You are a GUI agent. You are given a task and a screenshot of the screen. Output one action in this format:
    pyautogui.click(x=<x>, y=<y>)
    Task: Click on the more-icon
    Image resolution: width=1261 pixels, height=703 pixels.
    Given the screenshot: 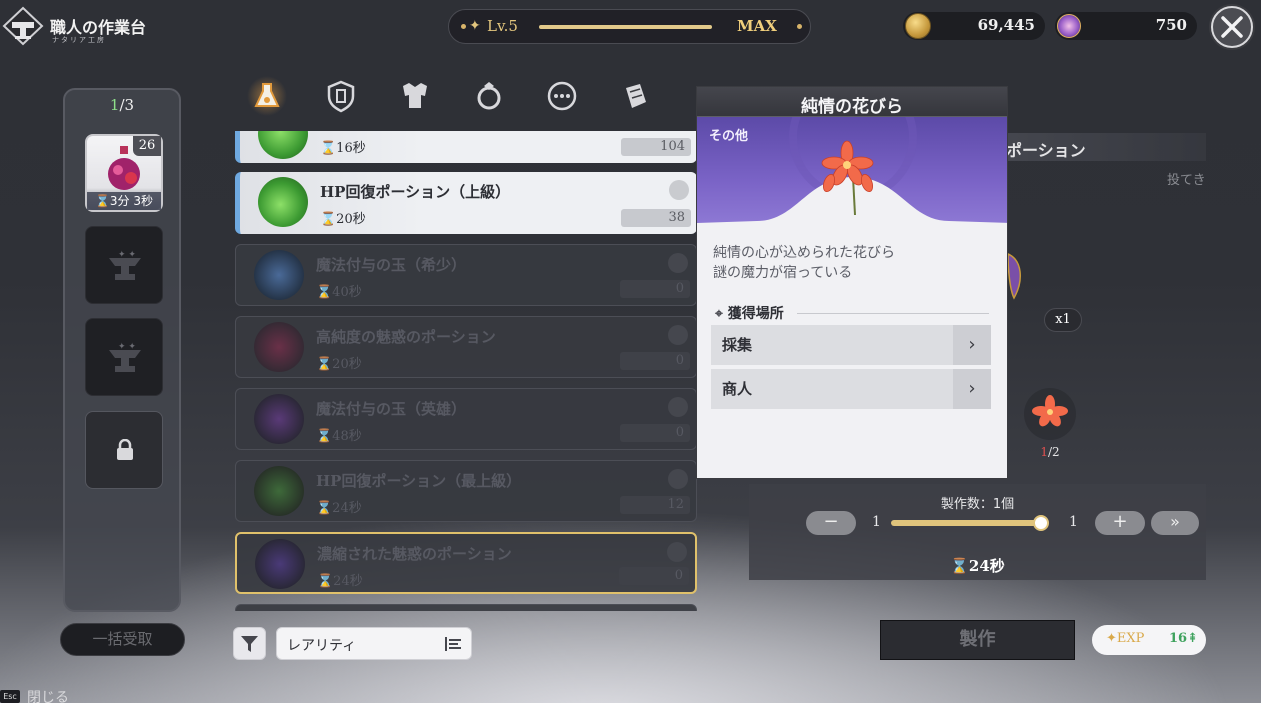 What is the action you would take?
    pyautogui.click(x=562, y=96)
    